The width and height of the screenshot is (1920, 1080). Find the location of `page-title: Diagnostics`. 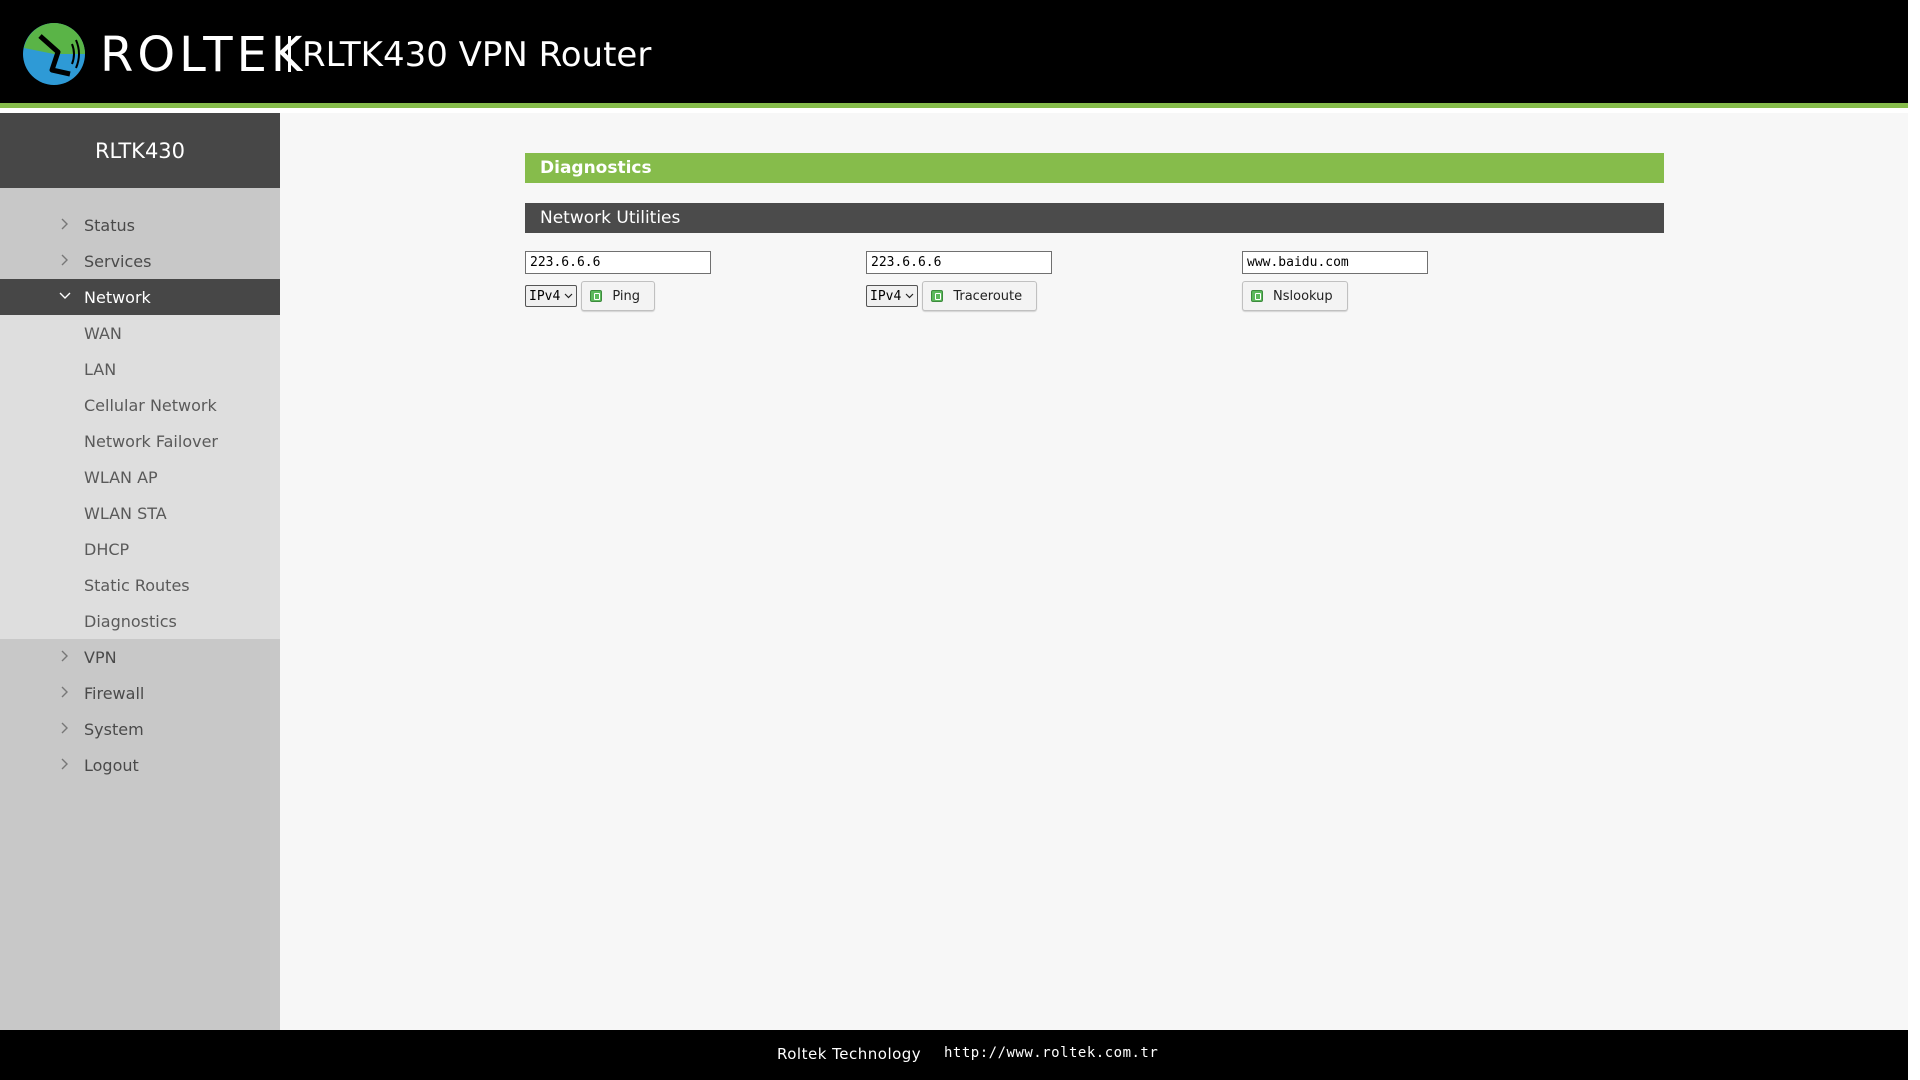

page-title: Diagnostics is located at coordinates (1094, 168).